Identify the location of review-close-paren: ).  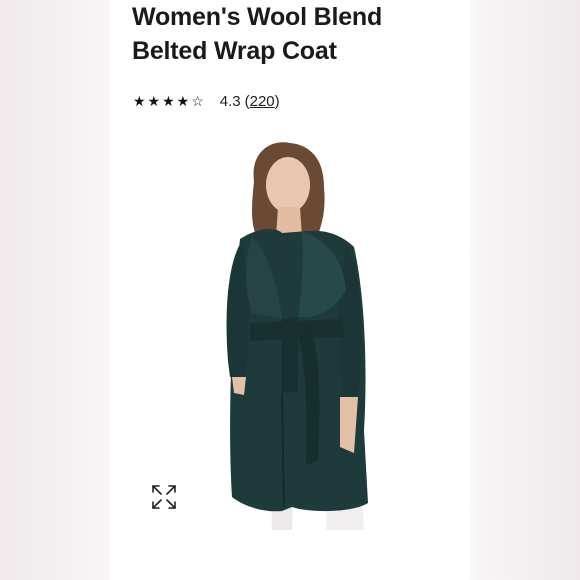
(277, 101).